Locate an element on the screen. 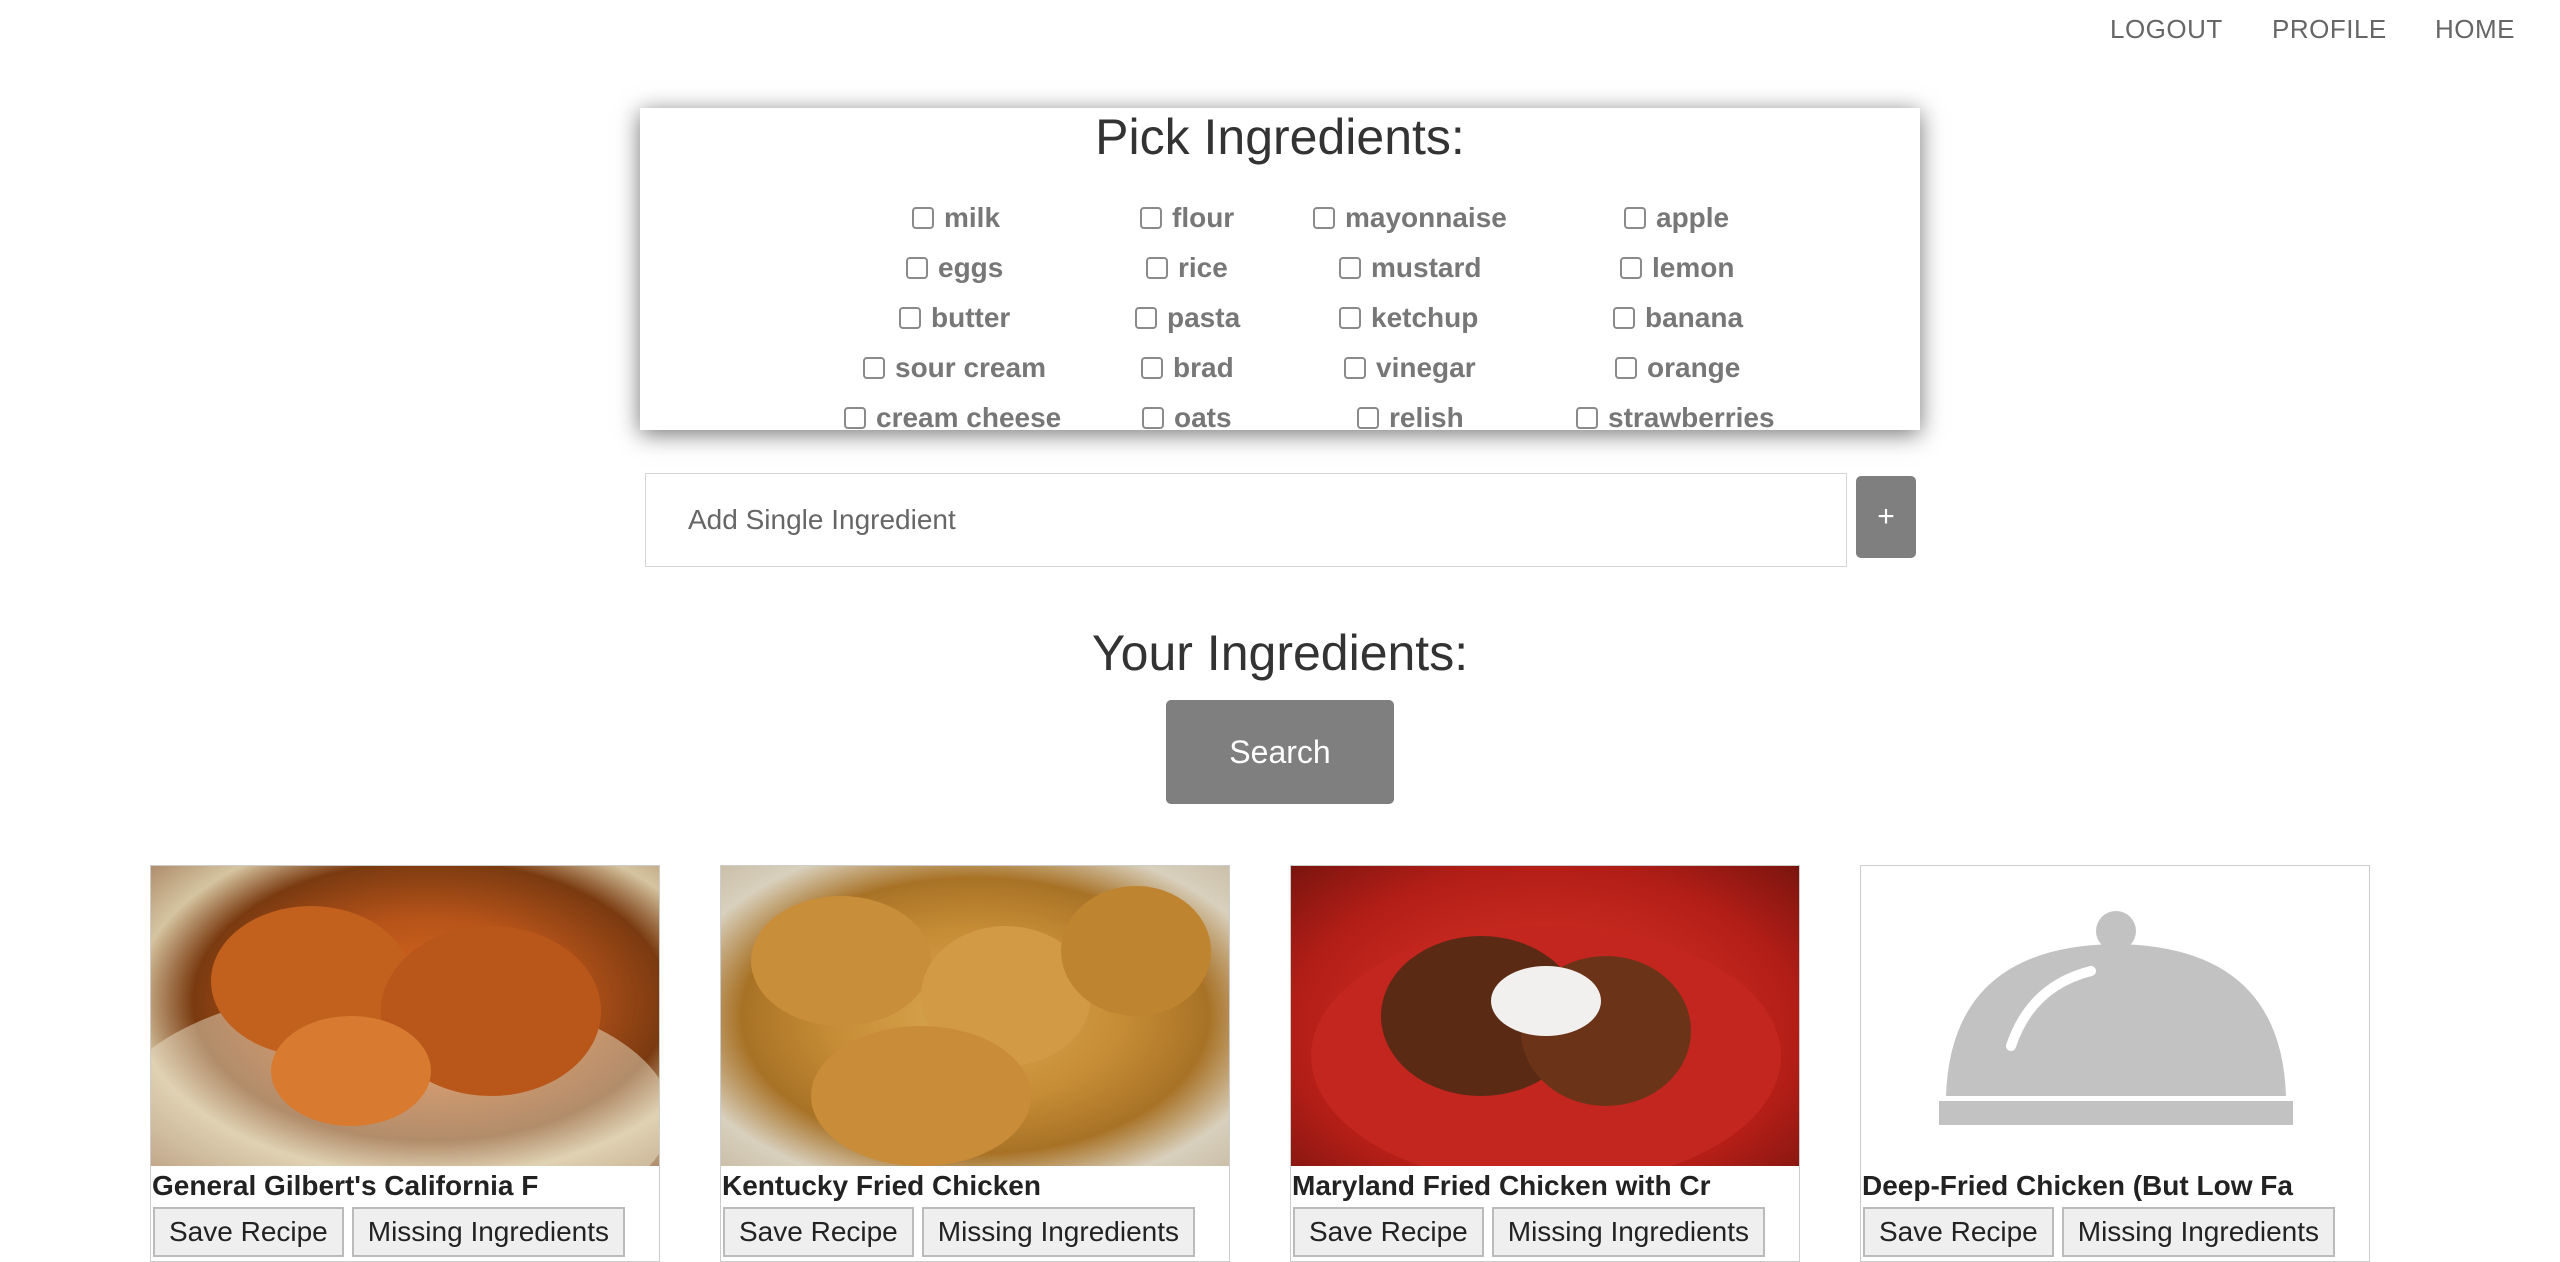 This screenshot has height=1262, width=2560. ingredient-relish: relish is located at coordinates (1410, 418).